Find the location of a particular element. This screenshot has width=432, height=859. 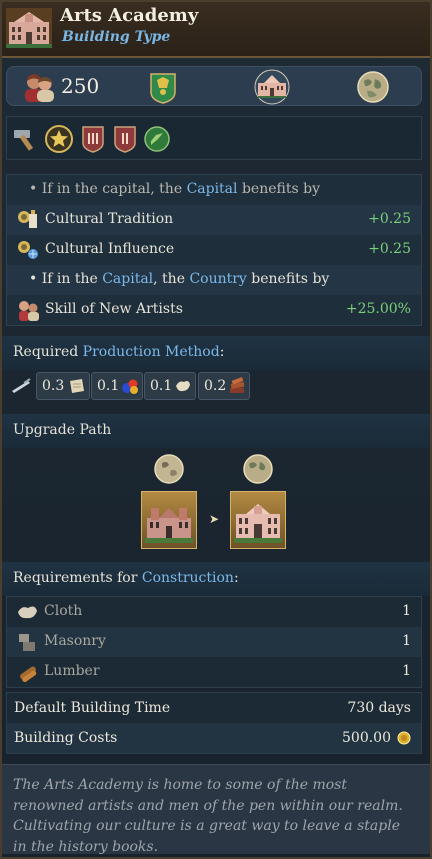

production-method-row: 0.3 0.1 0.1 0.2 is located at coordinates (216, 387).